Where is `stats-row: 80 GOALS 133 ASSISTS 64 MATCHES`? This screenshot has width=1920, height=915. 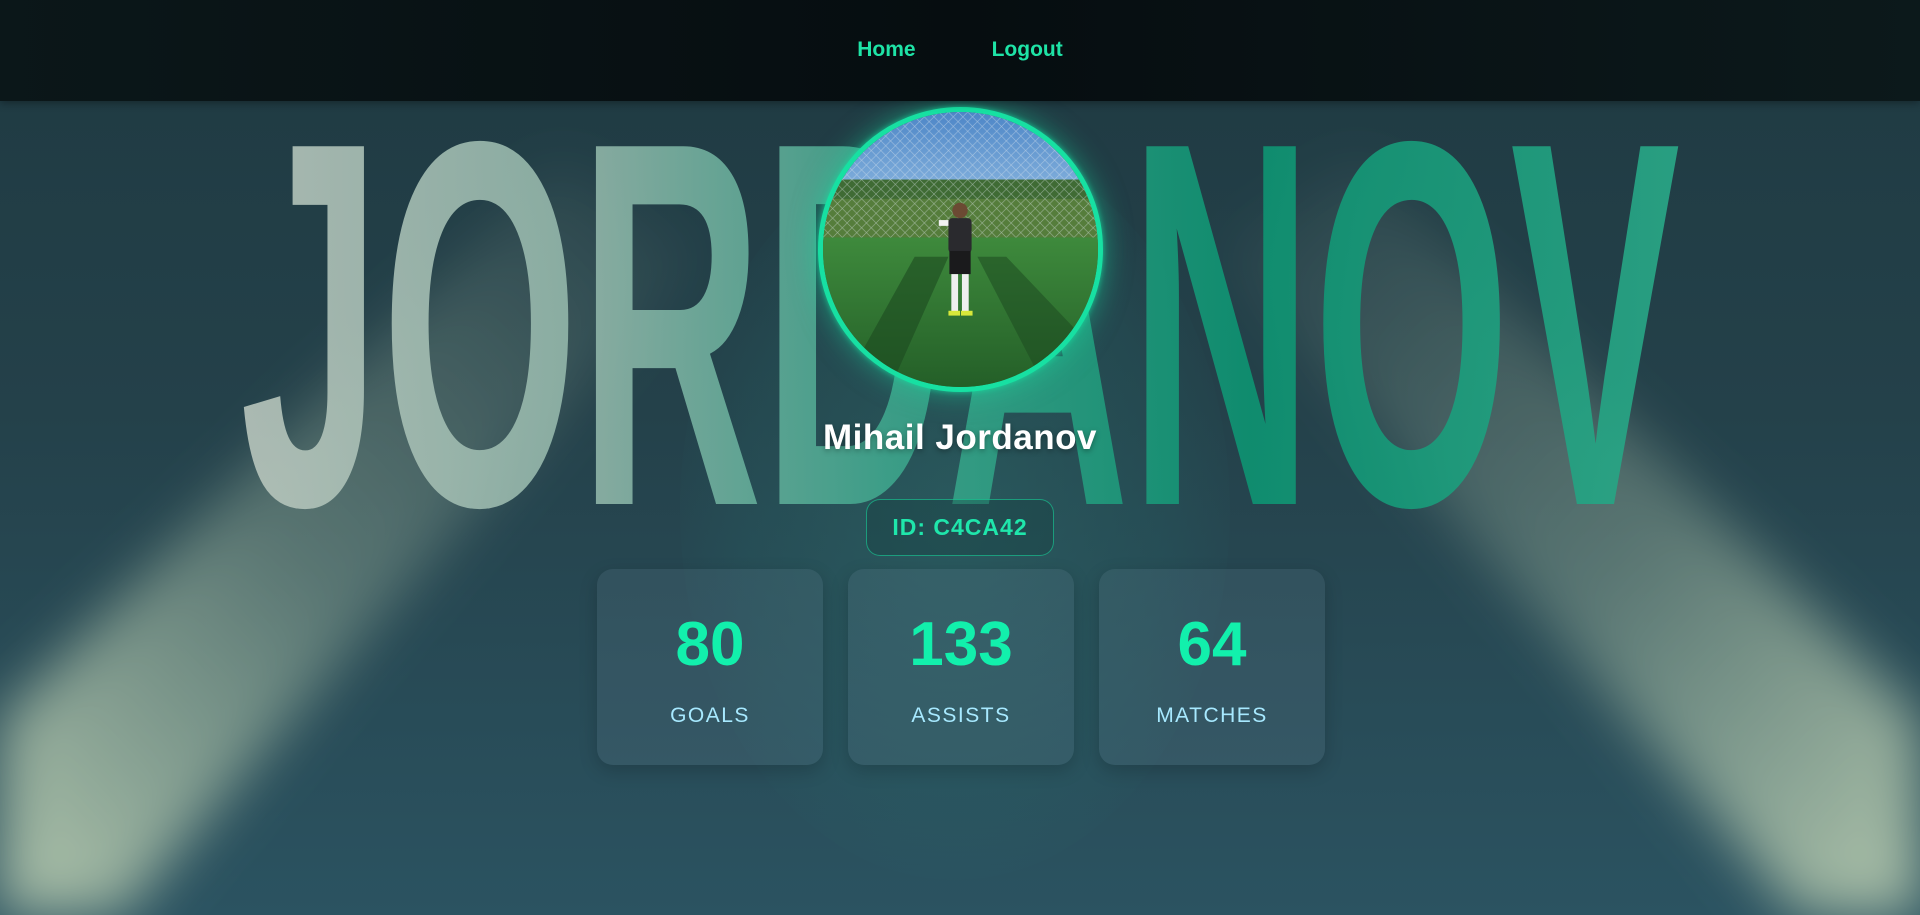
stats-row: 80 GOALS 133 ASSISTS 64 MATCHES is located at coordinates (961, 667).